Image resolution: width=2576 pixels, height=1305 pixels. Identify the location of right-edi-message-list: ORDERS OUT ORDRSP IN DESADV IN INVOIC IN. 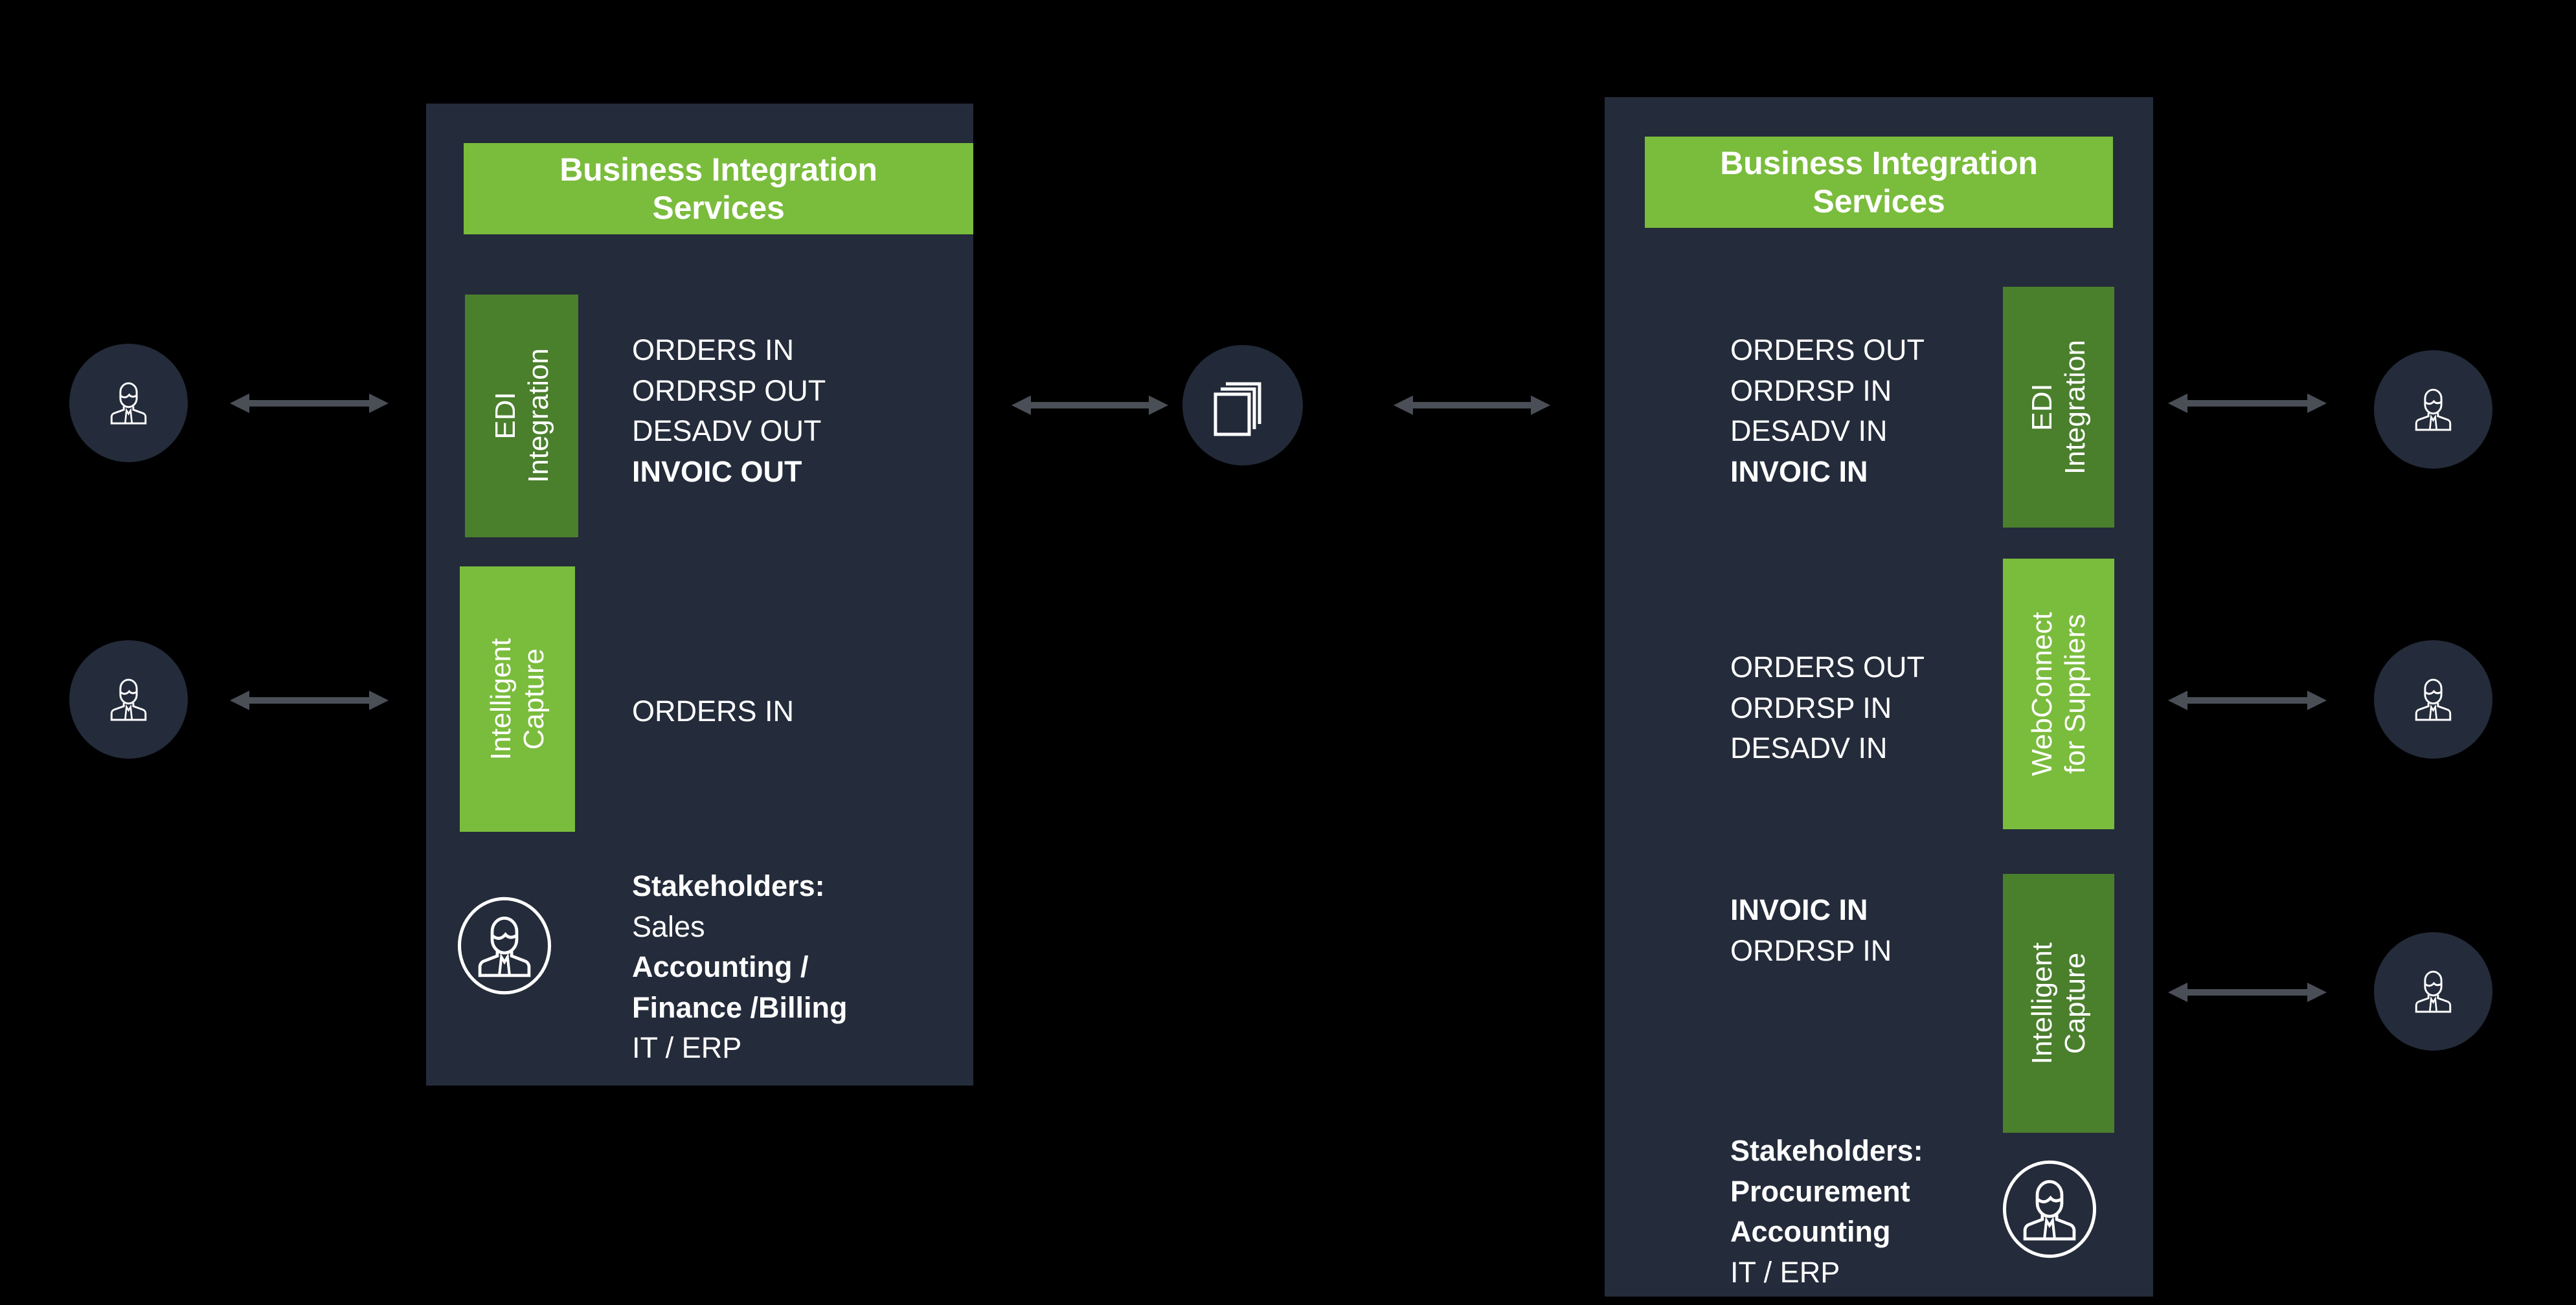
(1827, 411).